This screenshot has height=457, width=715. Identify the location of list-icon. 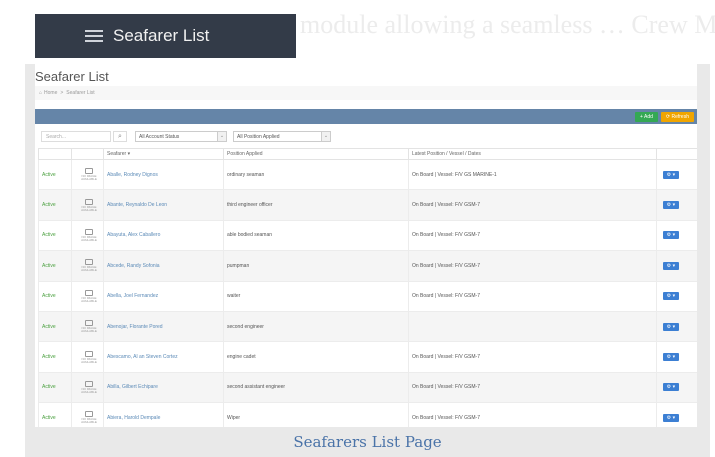
(94, 36).